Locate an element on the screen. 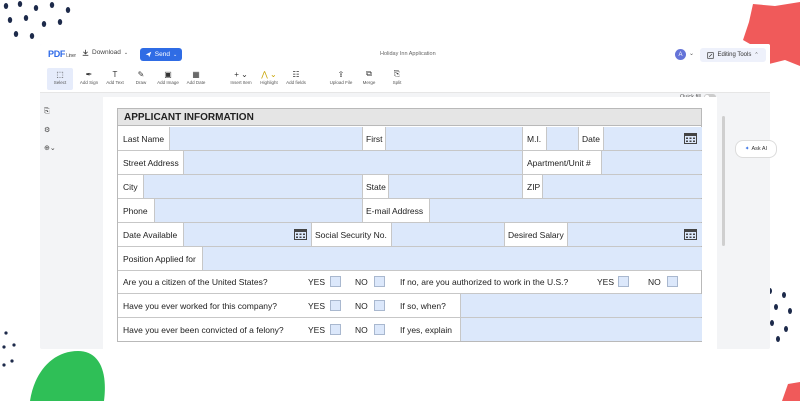  pen-icon: ✒ is located at coordinates (89, 74).